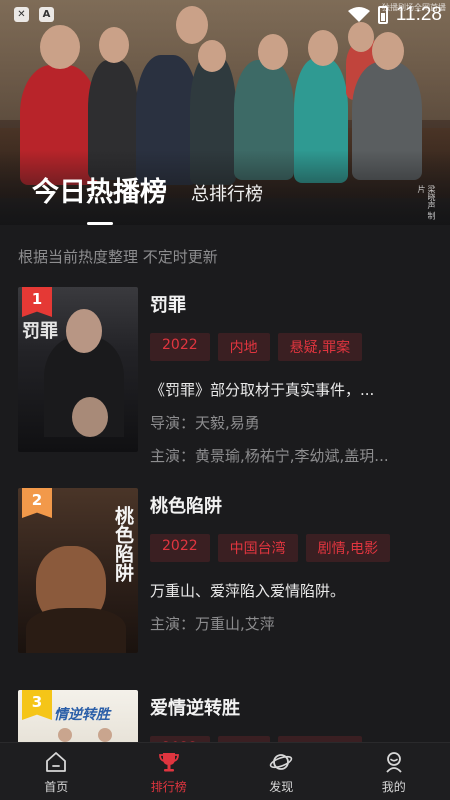 The width and height of the screenshot is (450, 800). What do you see at coordinates (56, 787) in the screenshot?
I see `nav-label: 首页` at bounding box center [56, 787].